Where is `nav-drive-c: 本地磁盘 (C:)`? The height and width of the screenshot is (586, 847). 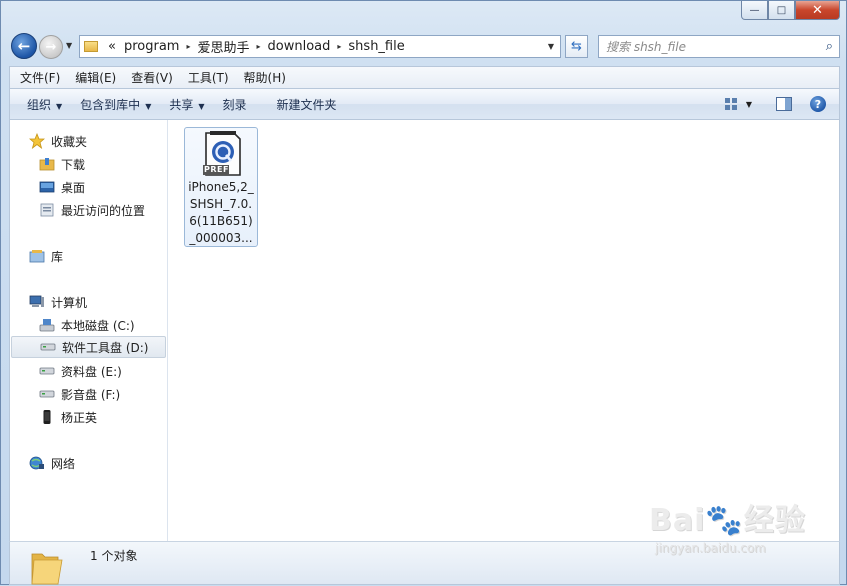
nav-drive-c: 本地磁盘 (C:) is located at coordinates (87, 325).